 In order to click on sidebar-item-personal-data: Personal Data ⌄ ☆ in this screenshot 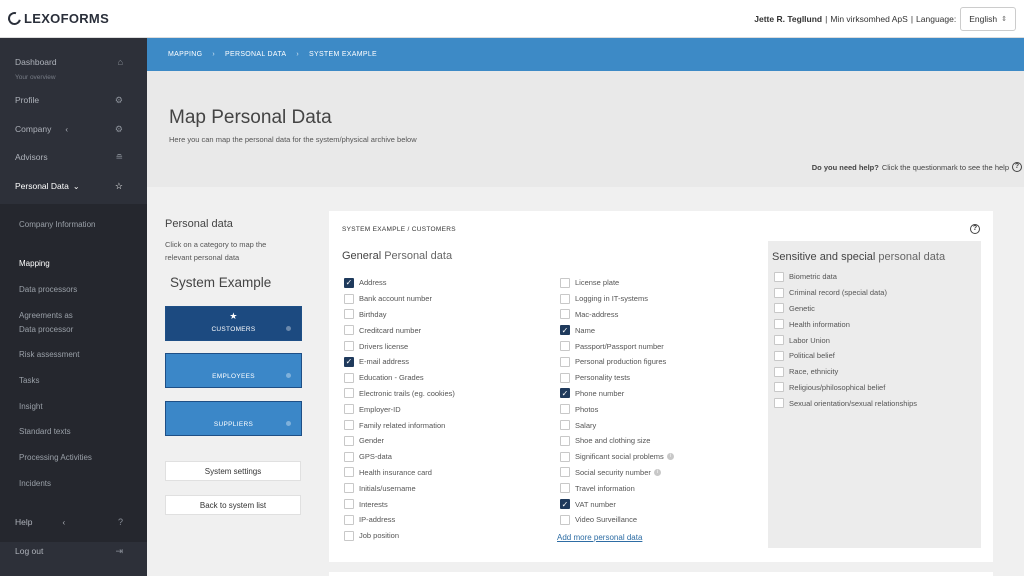, I will do `click(73, 186)`.